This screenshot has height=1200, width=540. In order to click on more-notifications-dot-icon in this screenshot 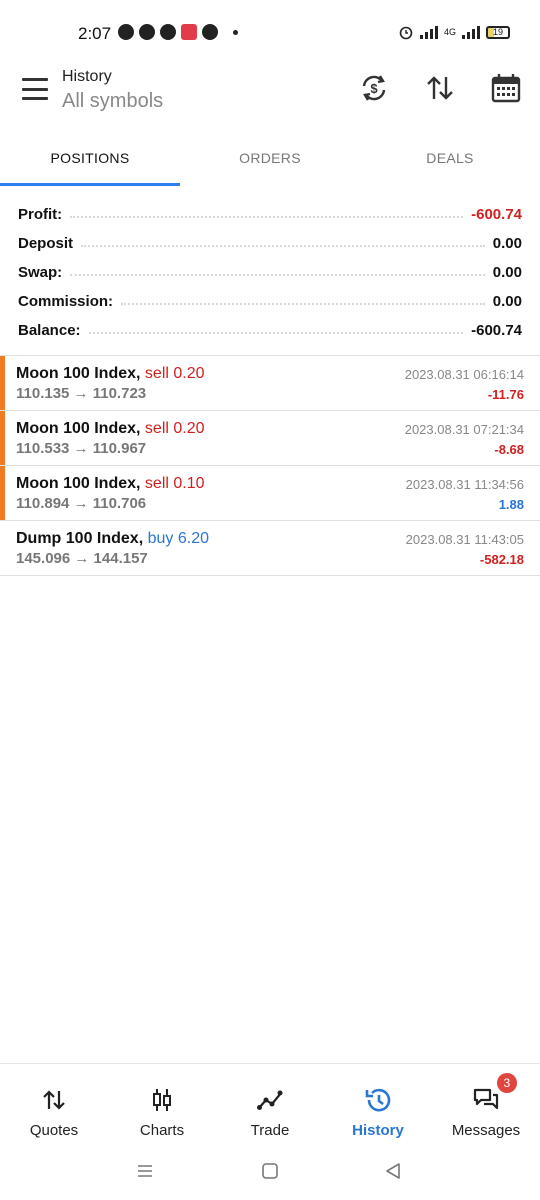, I will do `click(235, 32)`.